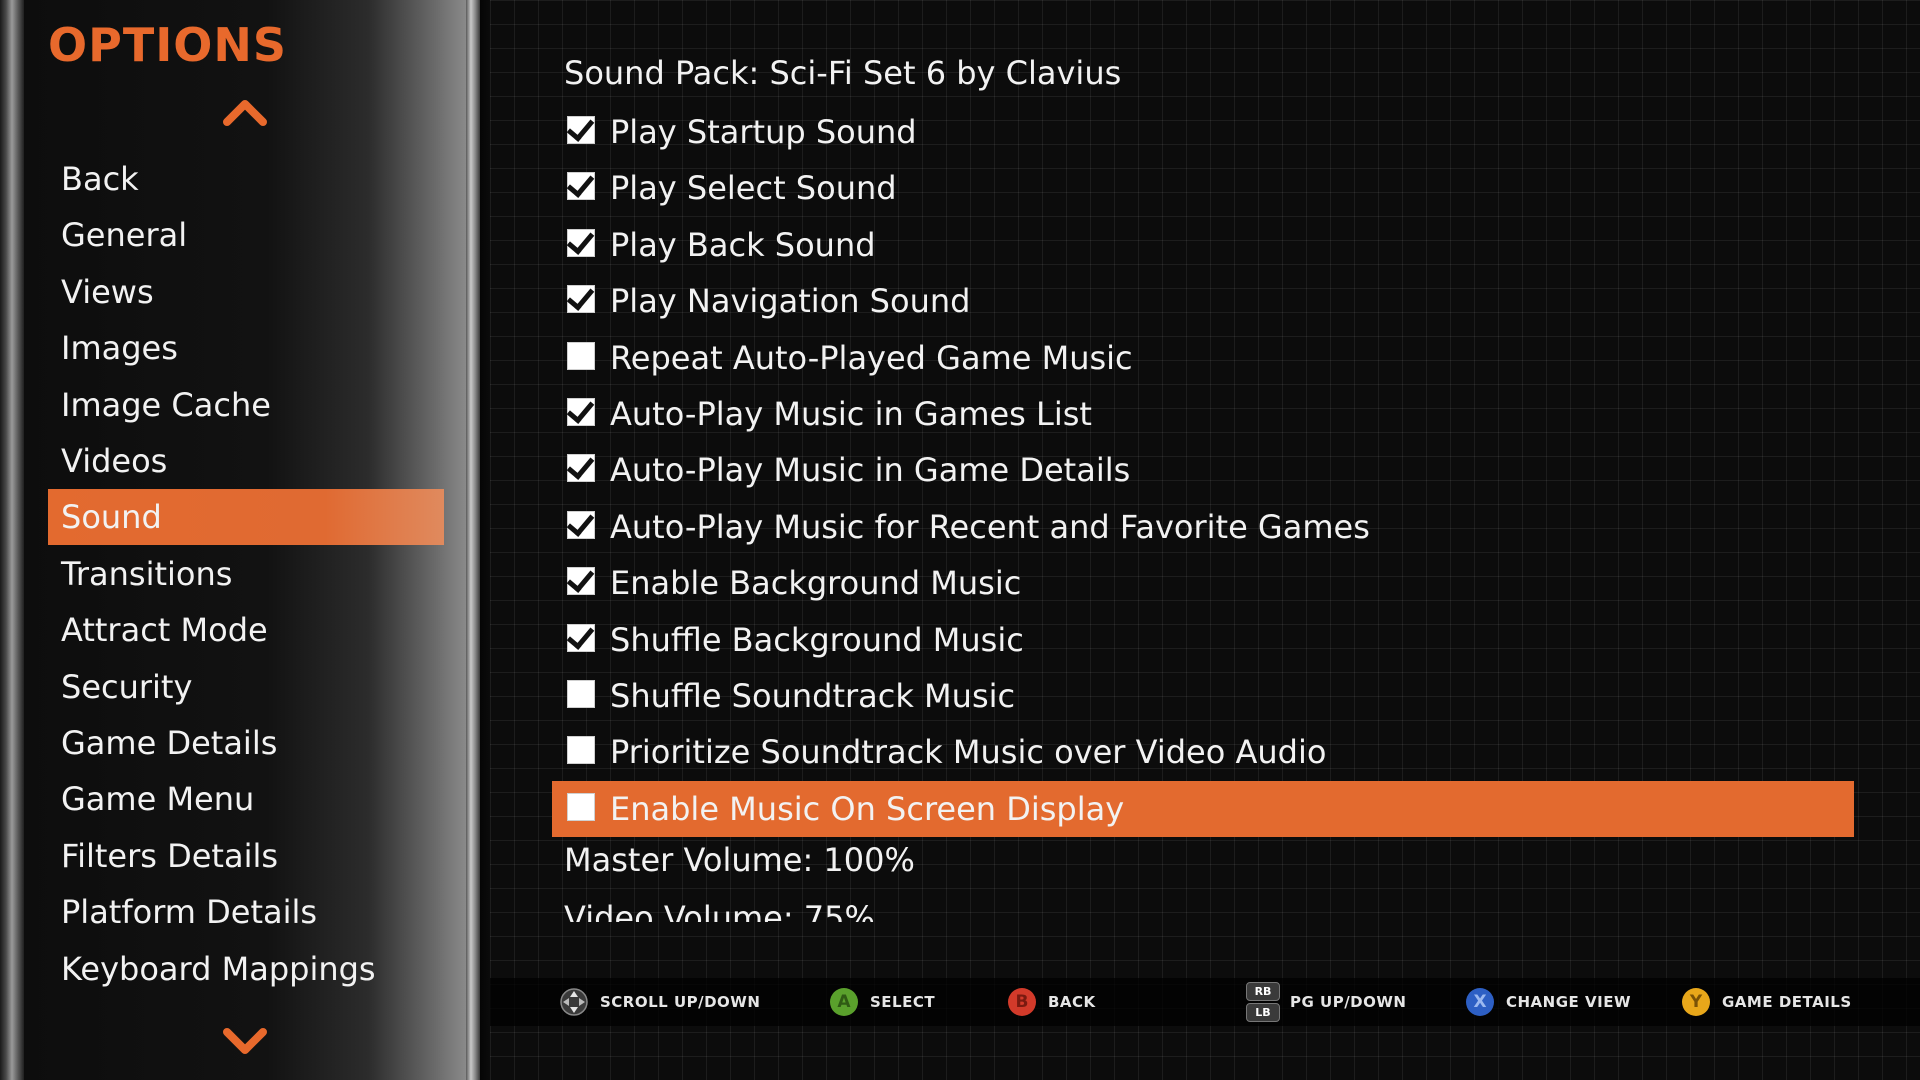 The image size is (1920, 1080). I want to click on sidebar-item-keyboard-mappings: Keyboard Mappings, so click(246, 969).